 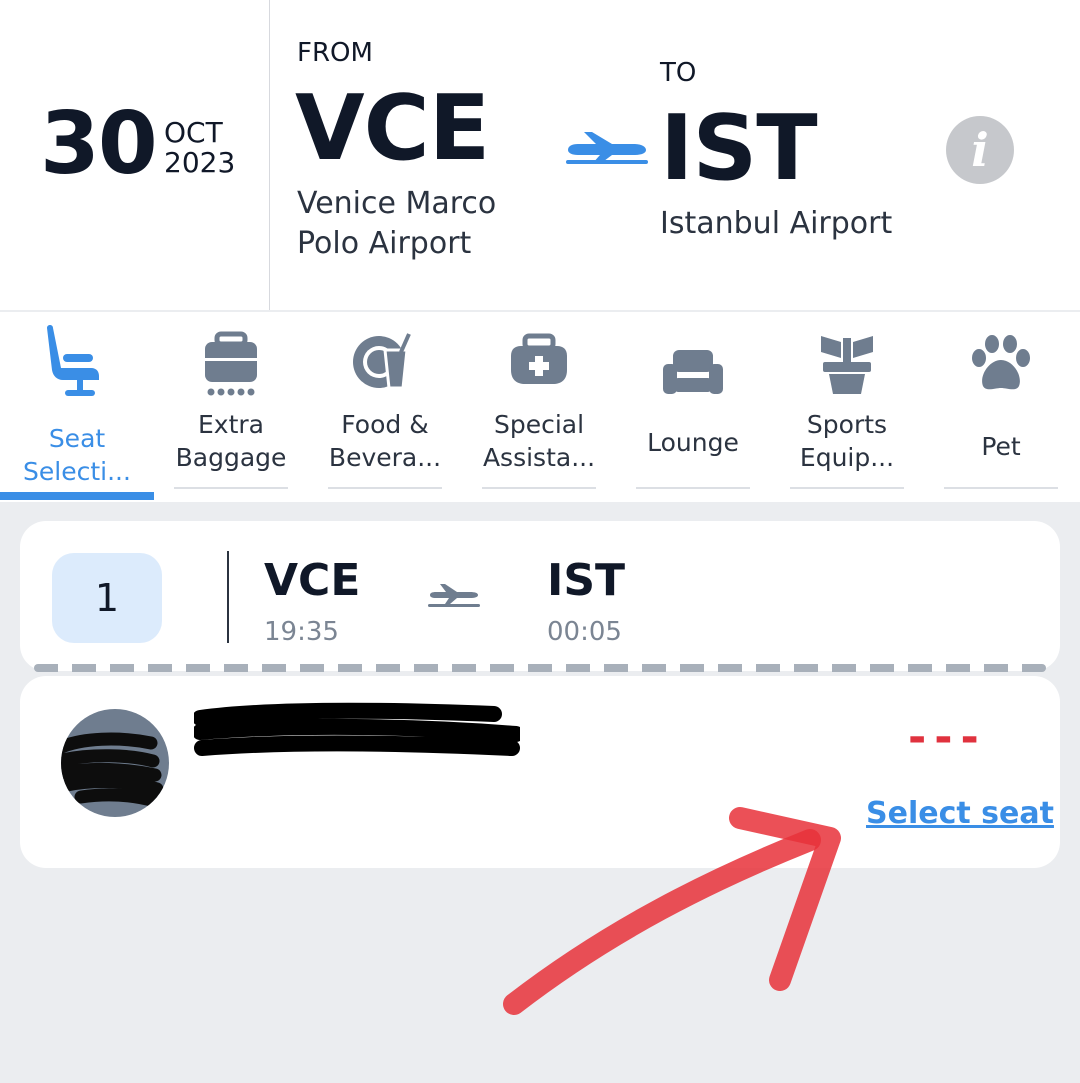 I want to click on card-separator, so click(x=540, y=668).